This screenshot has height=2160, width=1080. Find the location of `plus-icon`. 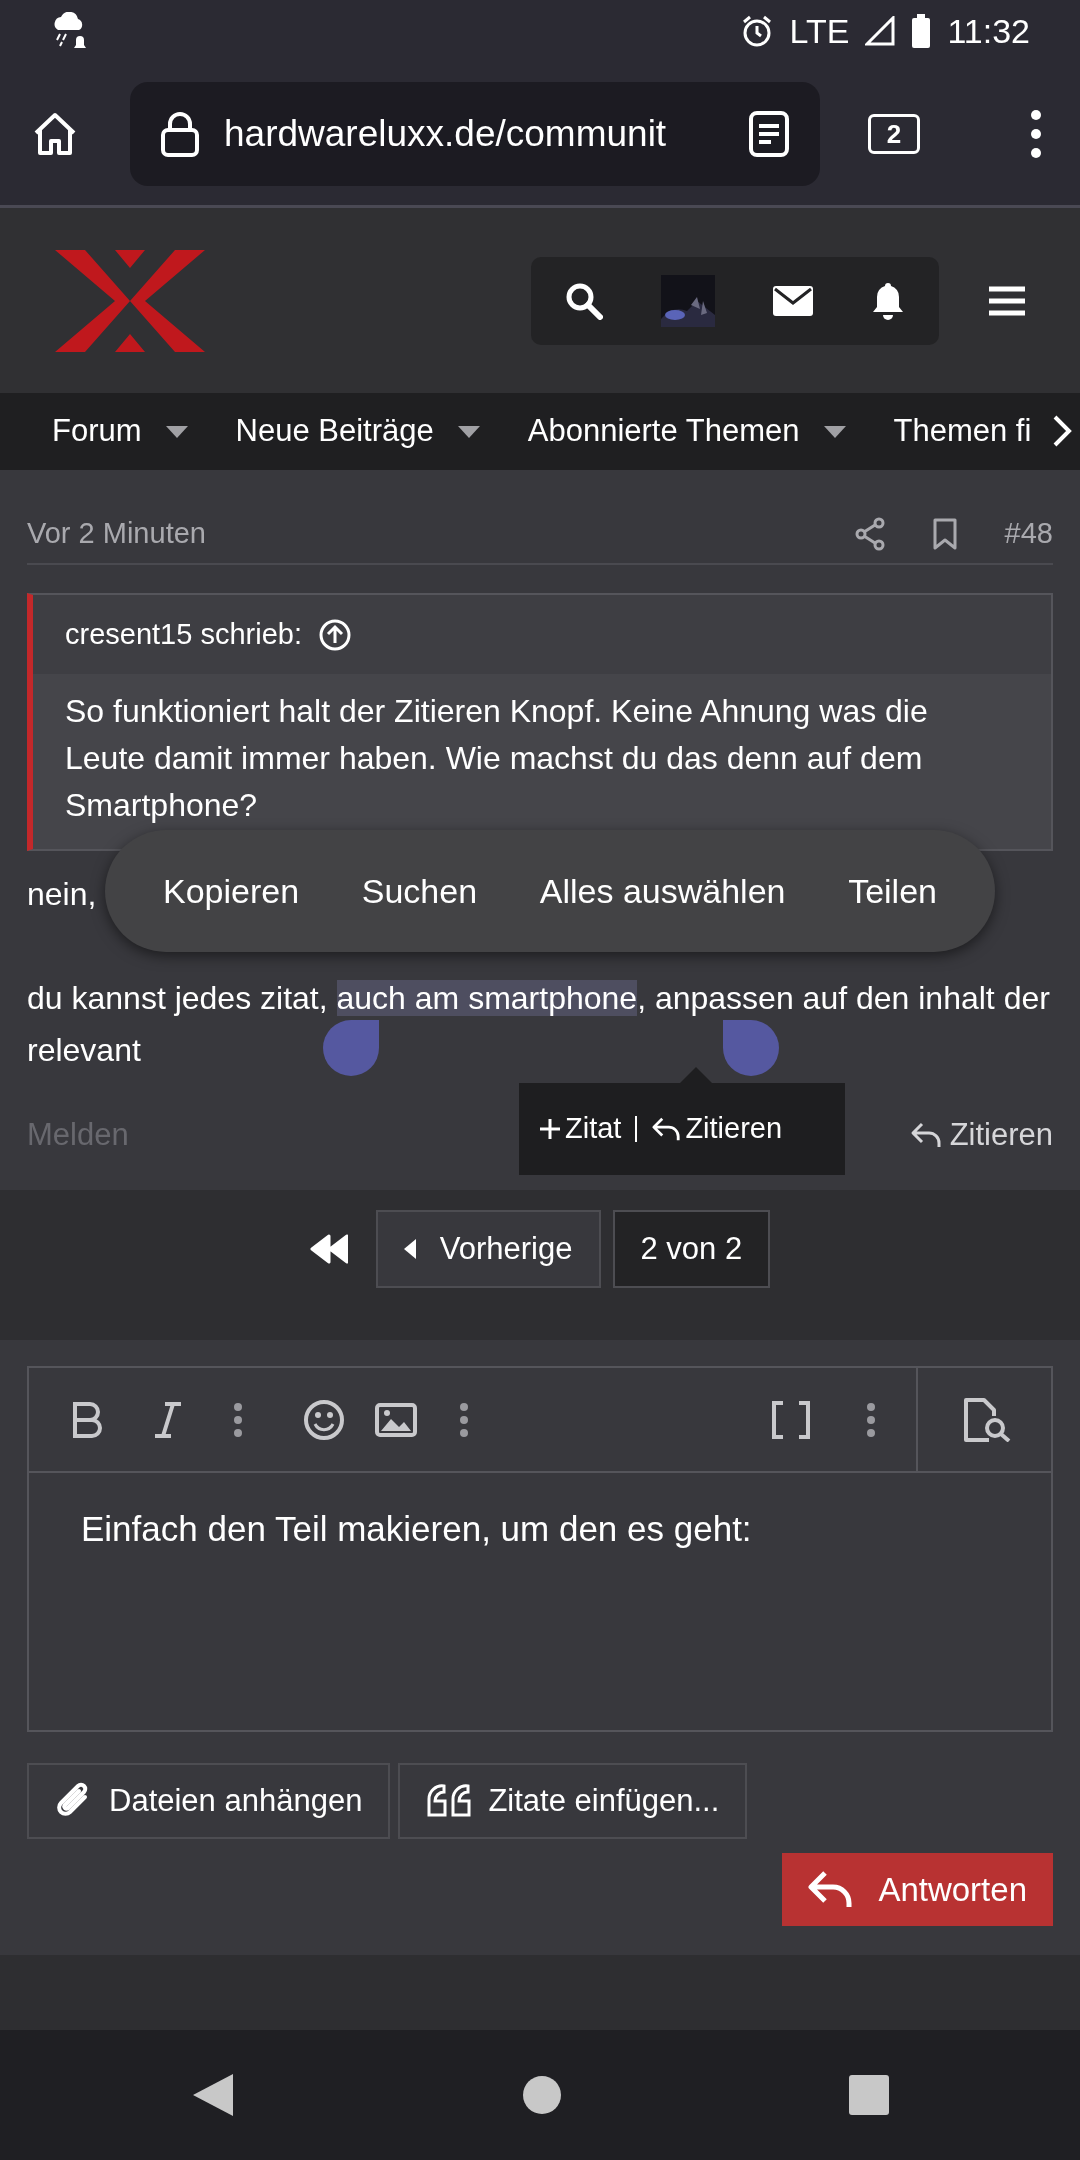

plus-icon is located at coordinates (550, 1129).